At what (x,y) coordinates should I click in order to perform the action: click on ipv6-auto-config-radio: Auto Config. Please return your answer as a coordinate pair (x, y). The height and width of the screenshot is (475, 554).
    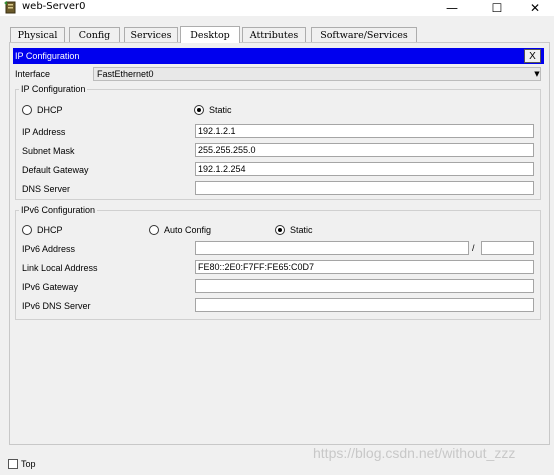
    Looking at the image, I should click on (180, 230).